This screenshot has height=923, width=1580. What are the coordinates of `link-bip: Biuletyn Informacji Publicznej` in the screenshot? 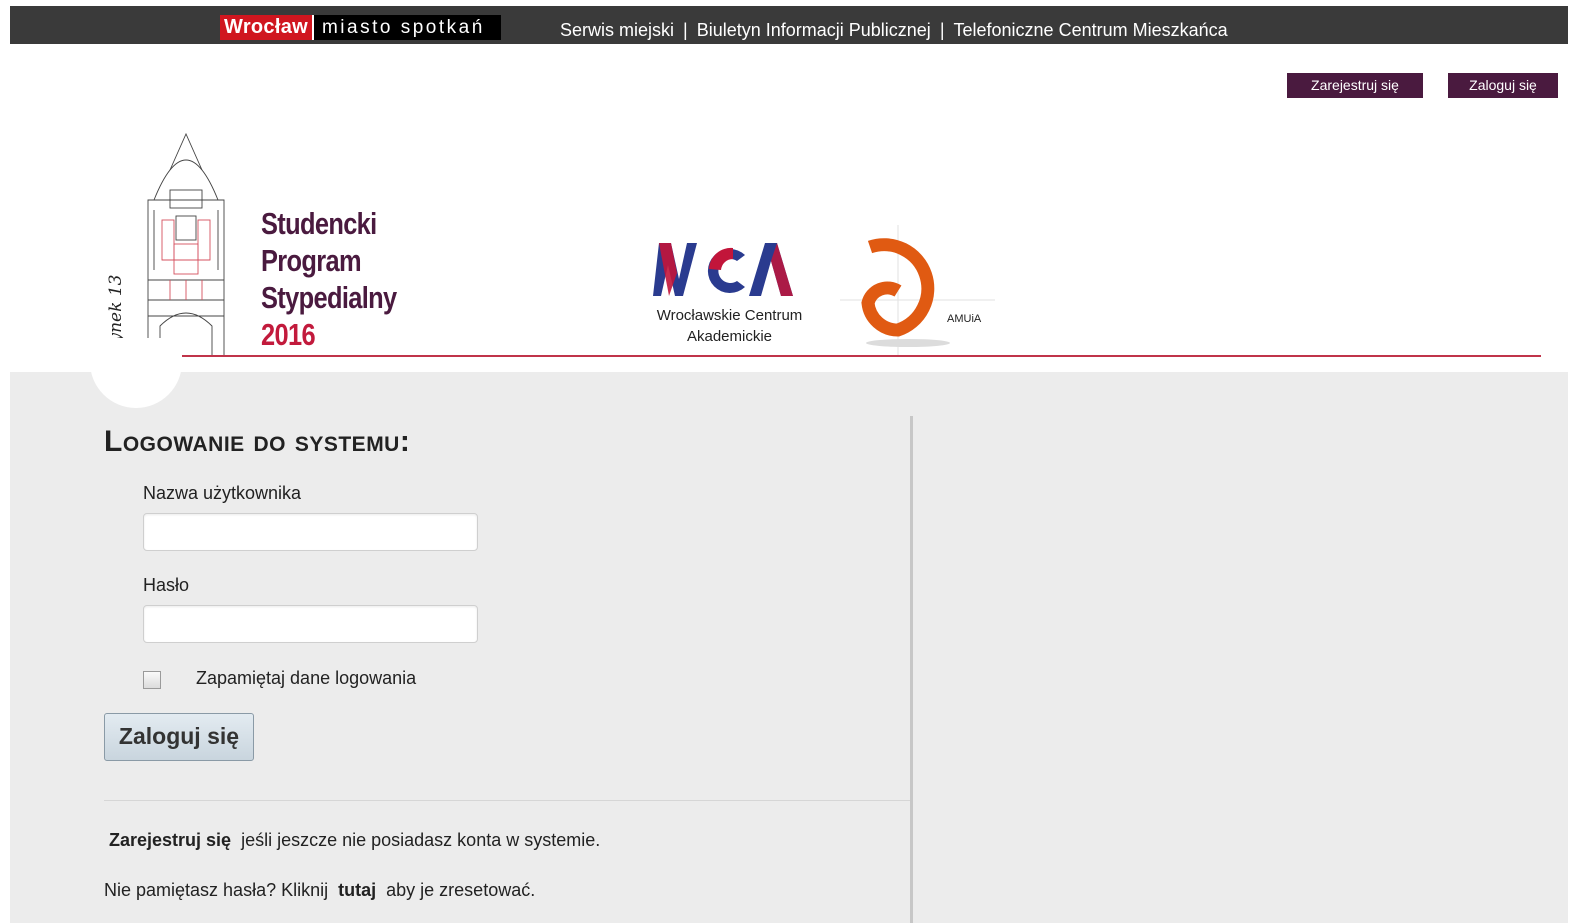 It's located at (814, 30).